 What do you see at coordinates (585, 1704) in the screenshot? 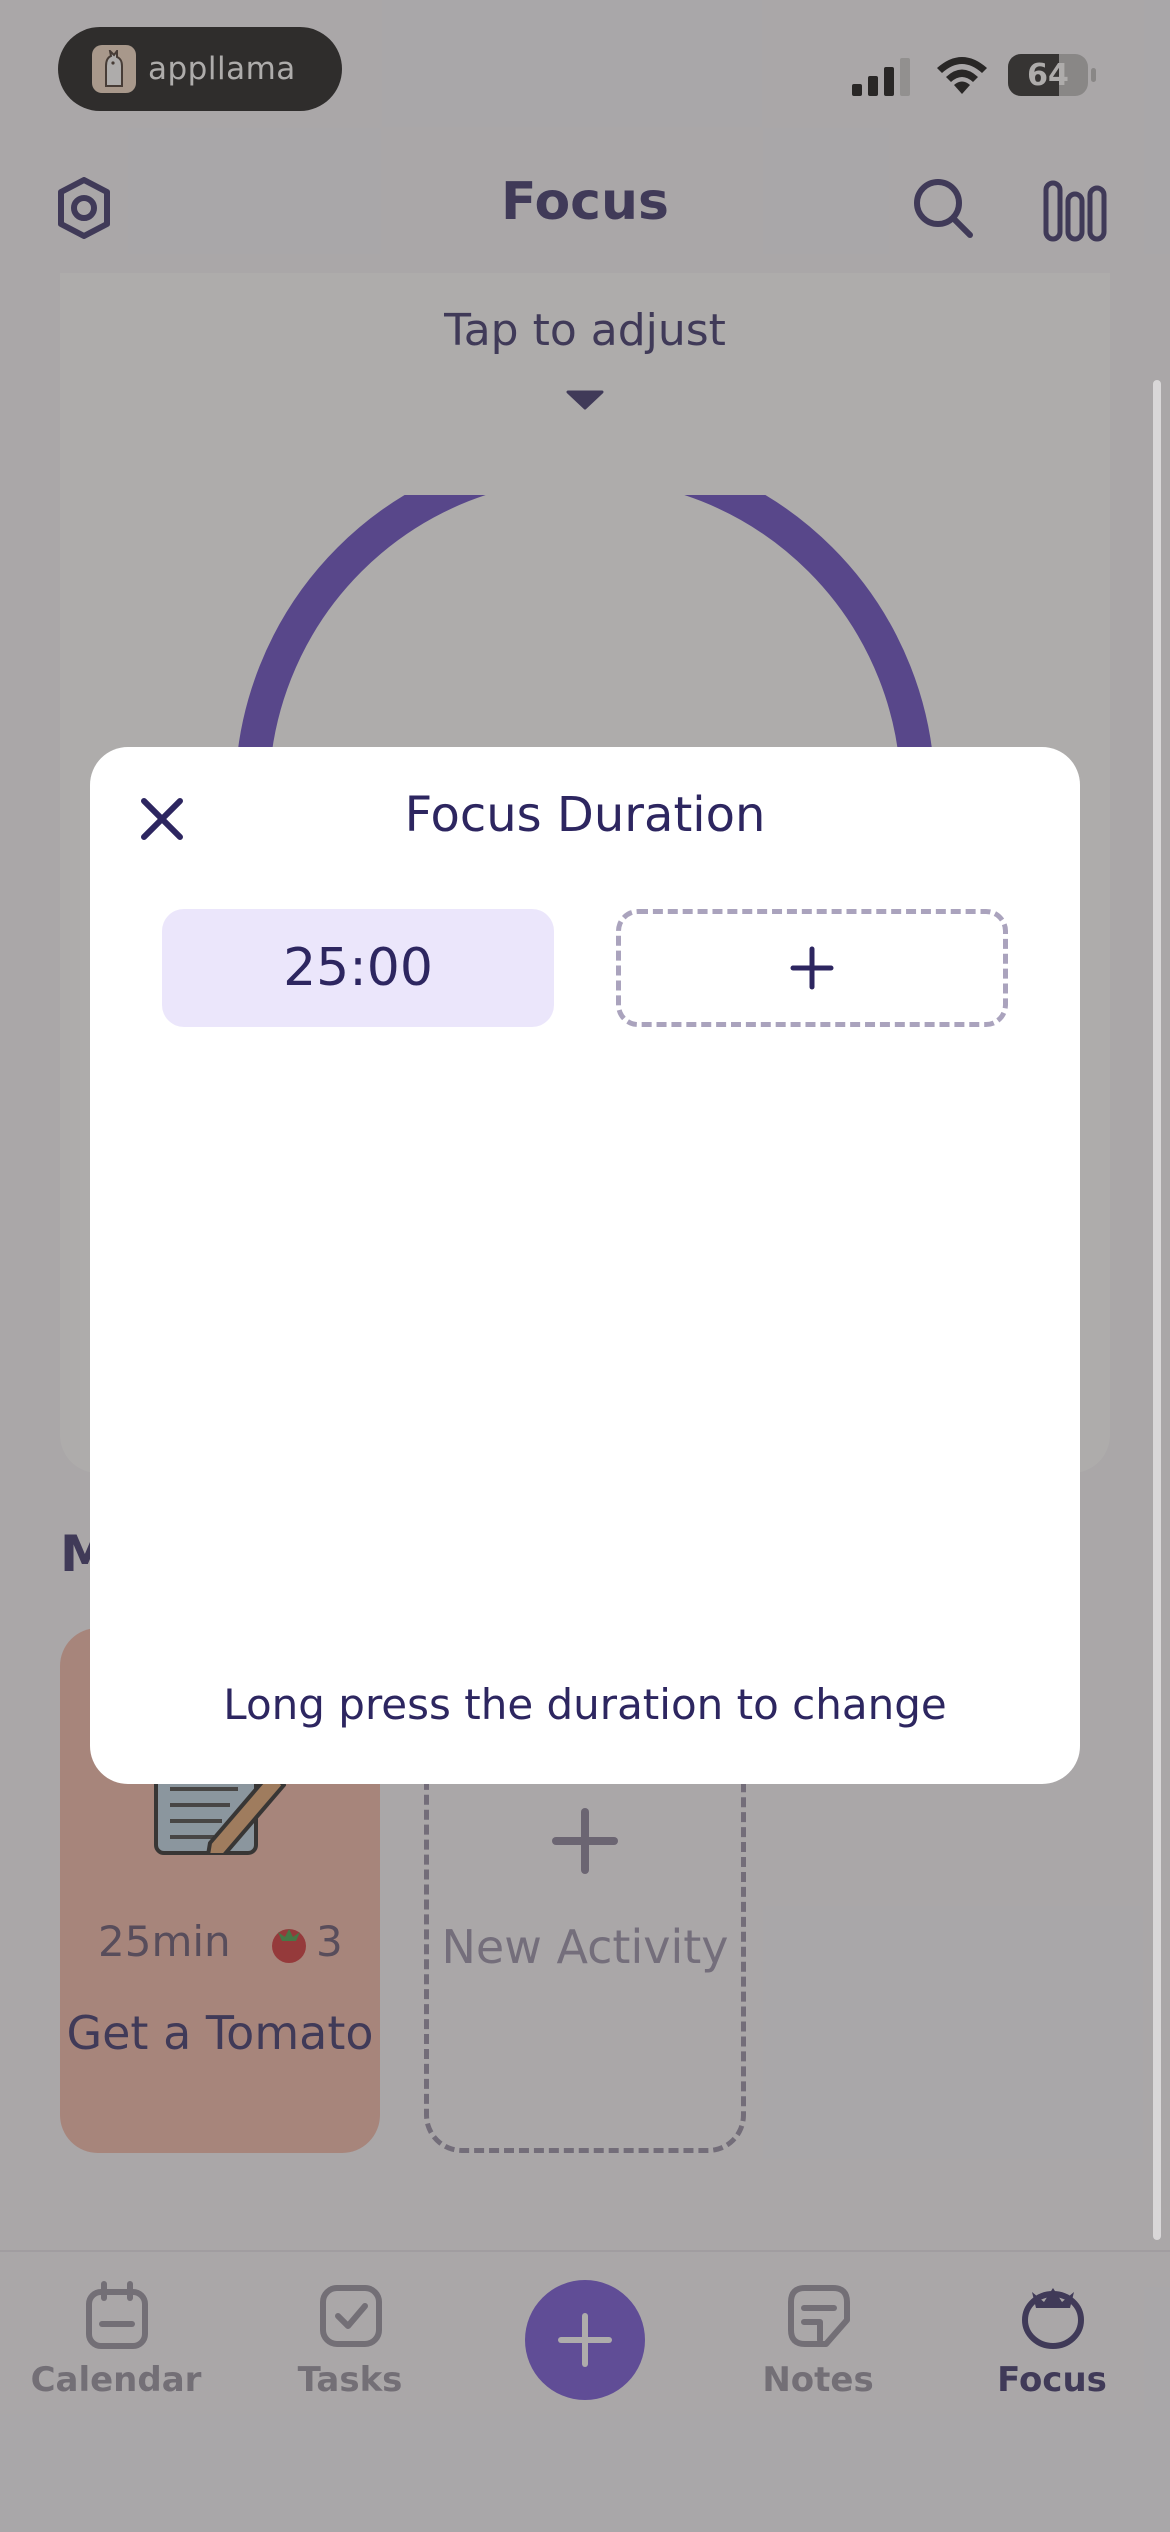
I see `modal-hint-text: Long press the duration to change` at bounding box center [585, 1704].